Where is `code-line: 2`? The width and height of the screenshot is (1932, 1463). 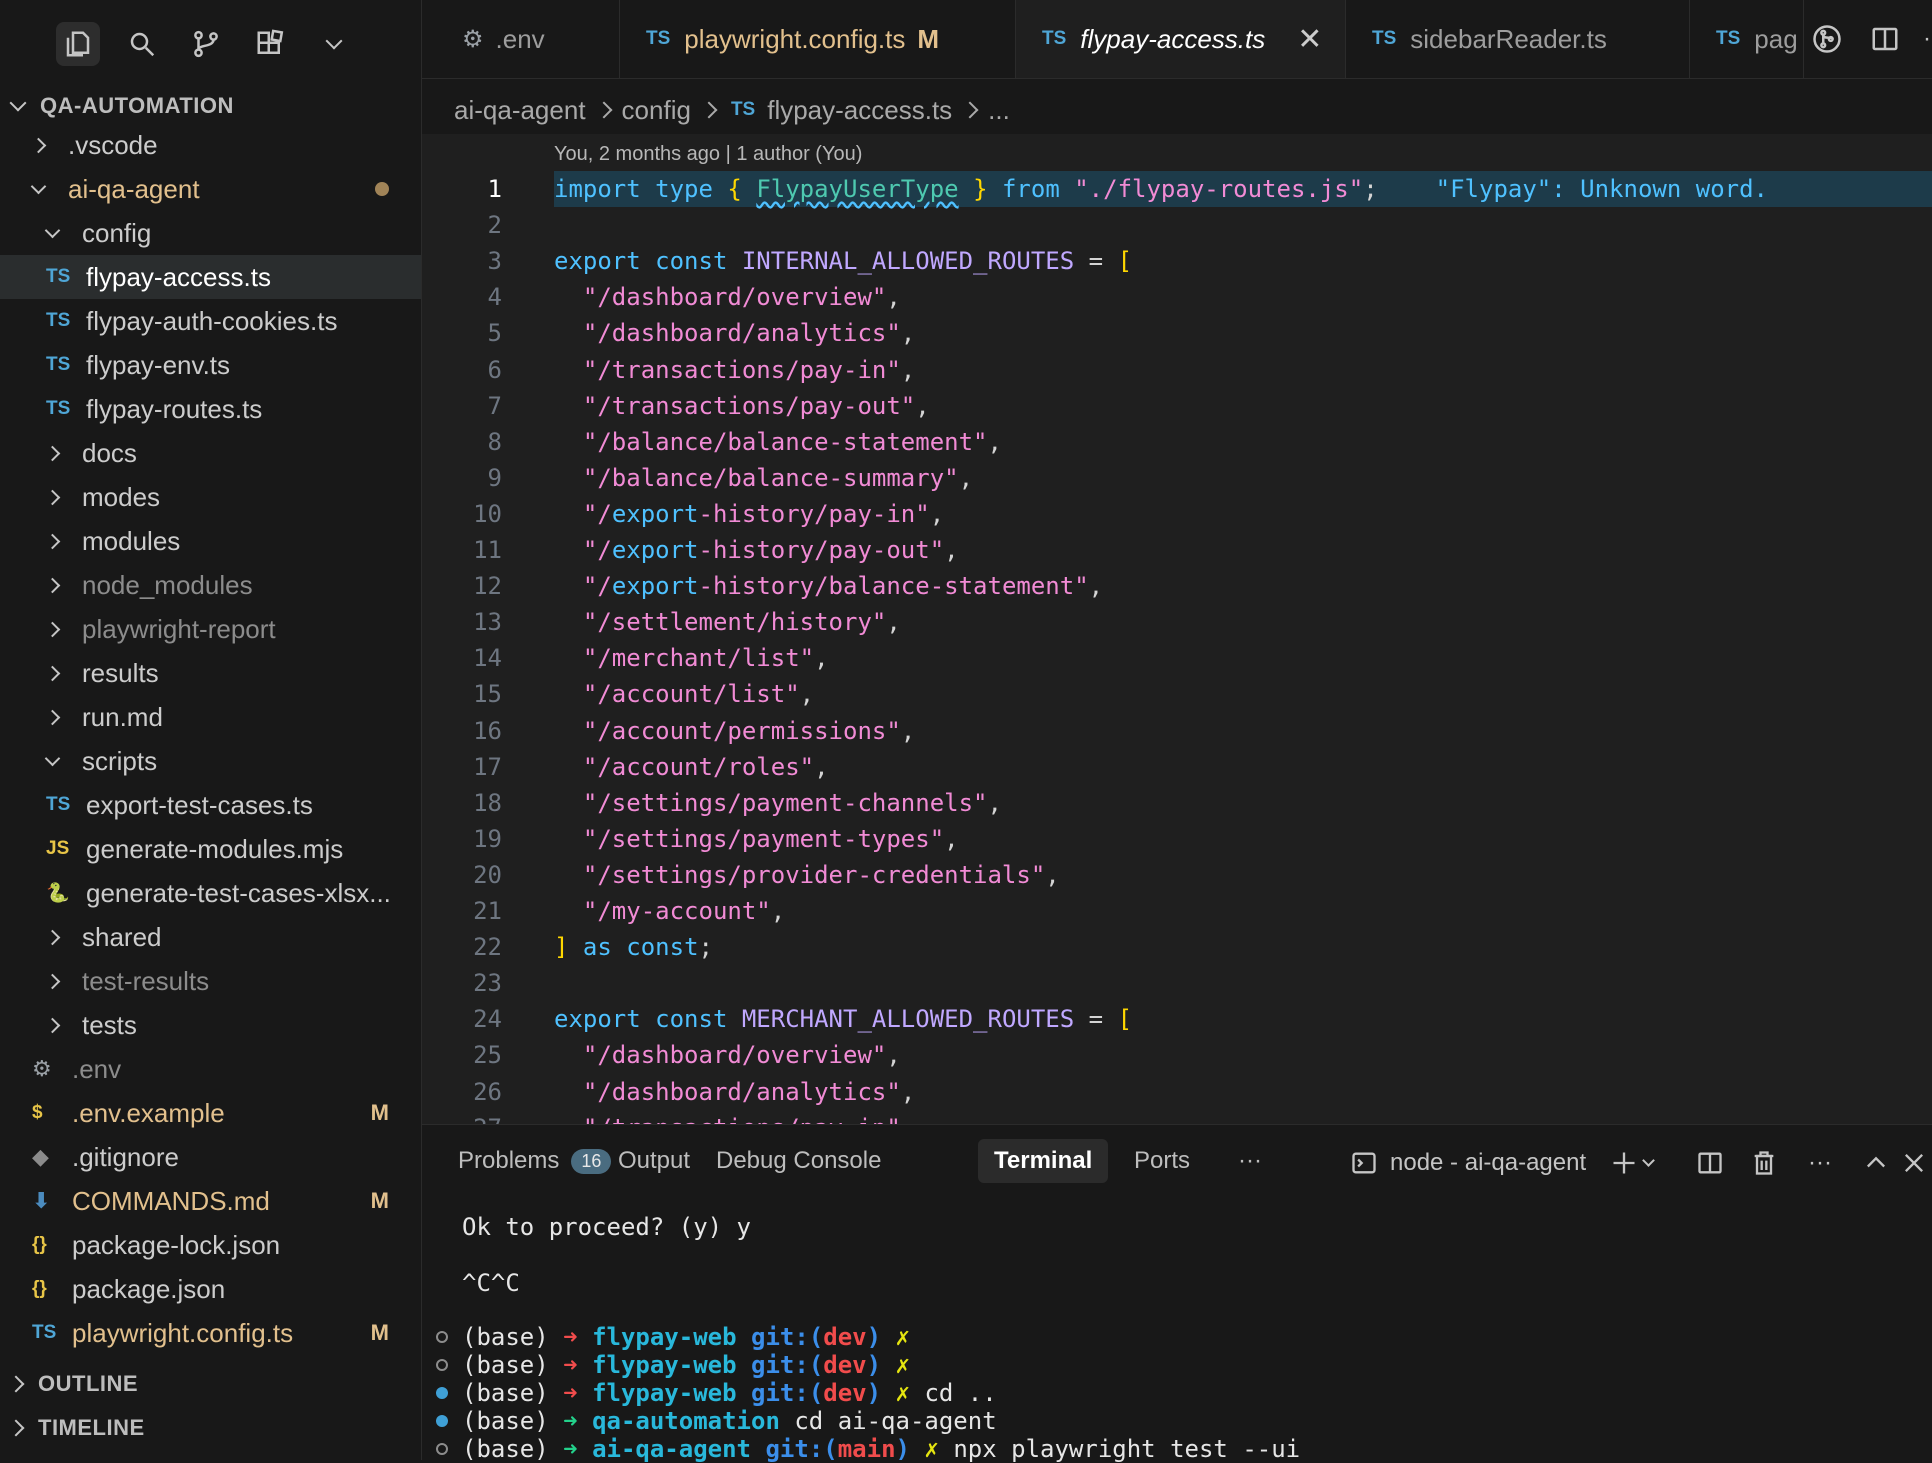
code-line: 2 is located at coordinates (1177, 225).